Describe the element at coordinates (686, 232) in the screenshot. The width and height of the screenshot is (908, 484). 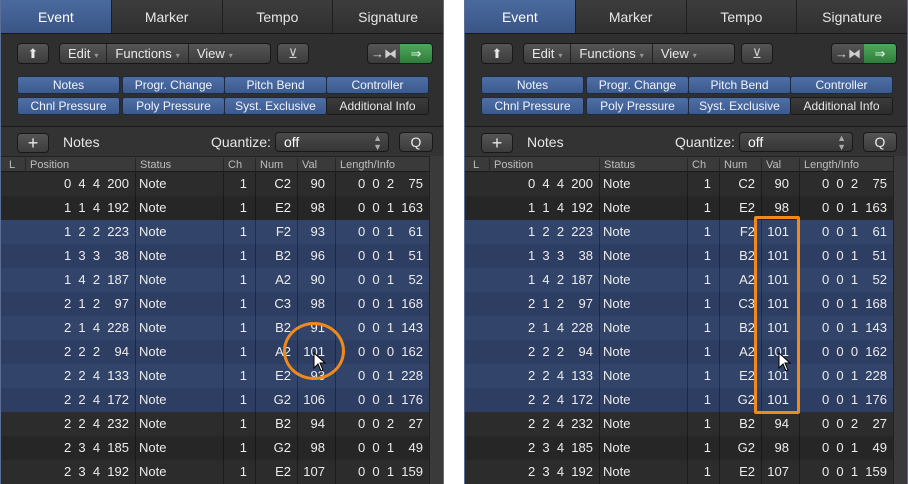
I see `table-row-selected: 1 2 2 223 Note 1 F2 101 0 0 1 61` at that location.